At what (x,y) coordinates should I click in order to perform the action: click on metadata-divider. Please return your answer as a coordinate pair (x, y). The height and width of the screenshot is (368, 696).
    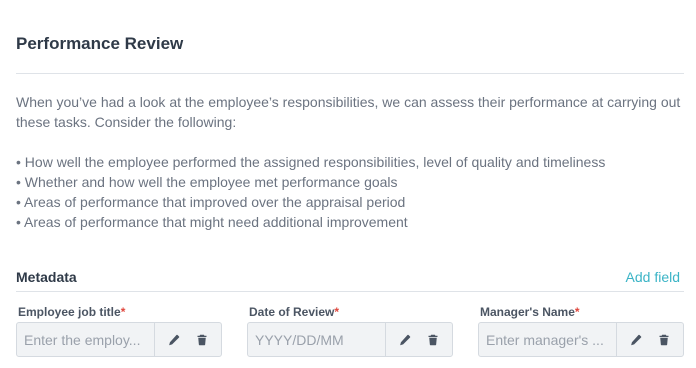
    Looking at the image, I should click on (350, 291).